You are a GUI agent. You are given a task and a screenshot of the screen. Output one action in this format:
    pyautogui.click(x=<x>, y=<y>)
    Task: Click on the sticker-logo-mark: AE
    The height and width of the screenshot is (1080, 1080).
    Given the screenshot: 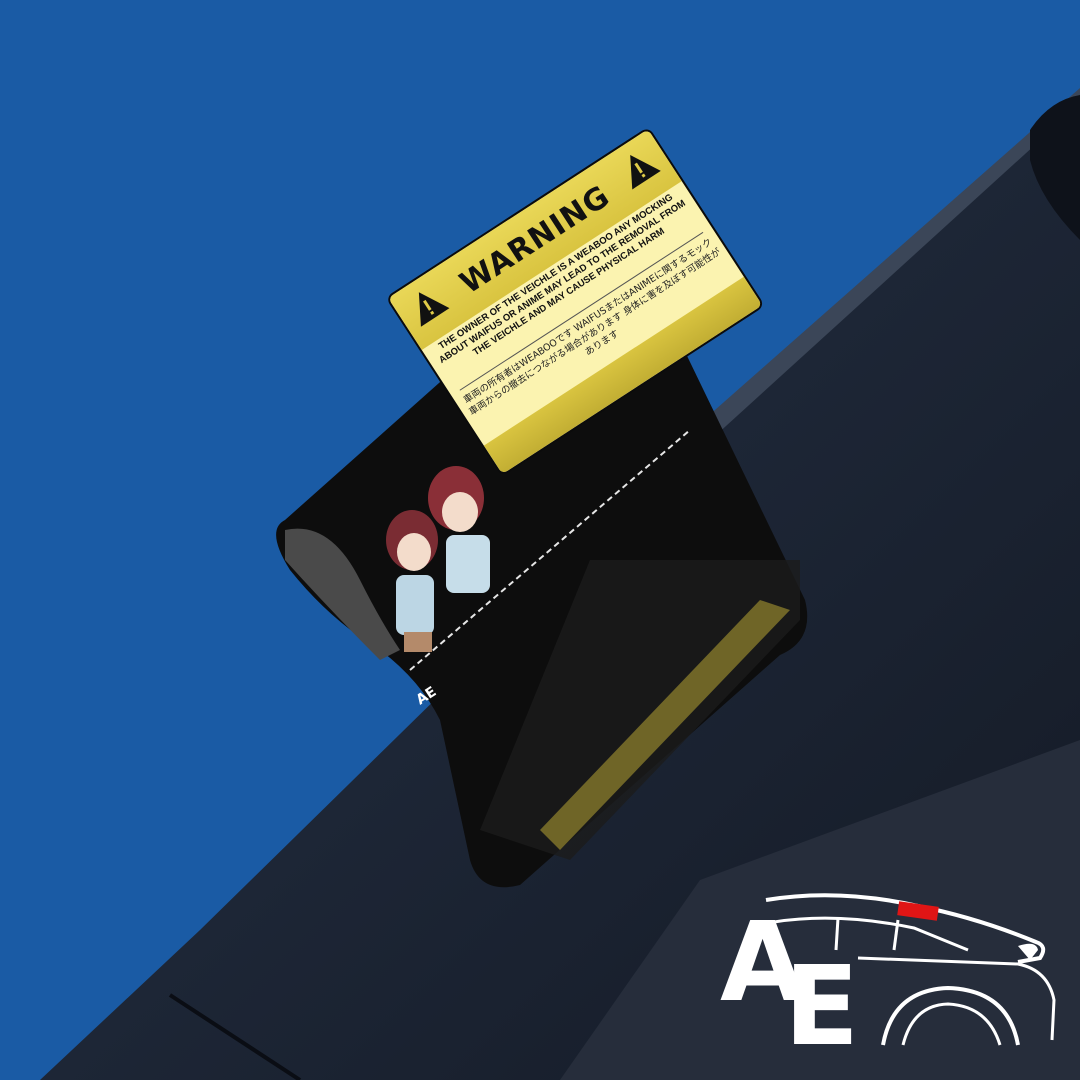 What is the action you would take?
    pyautogui.click(x=426, y=696)
    